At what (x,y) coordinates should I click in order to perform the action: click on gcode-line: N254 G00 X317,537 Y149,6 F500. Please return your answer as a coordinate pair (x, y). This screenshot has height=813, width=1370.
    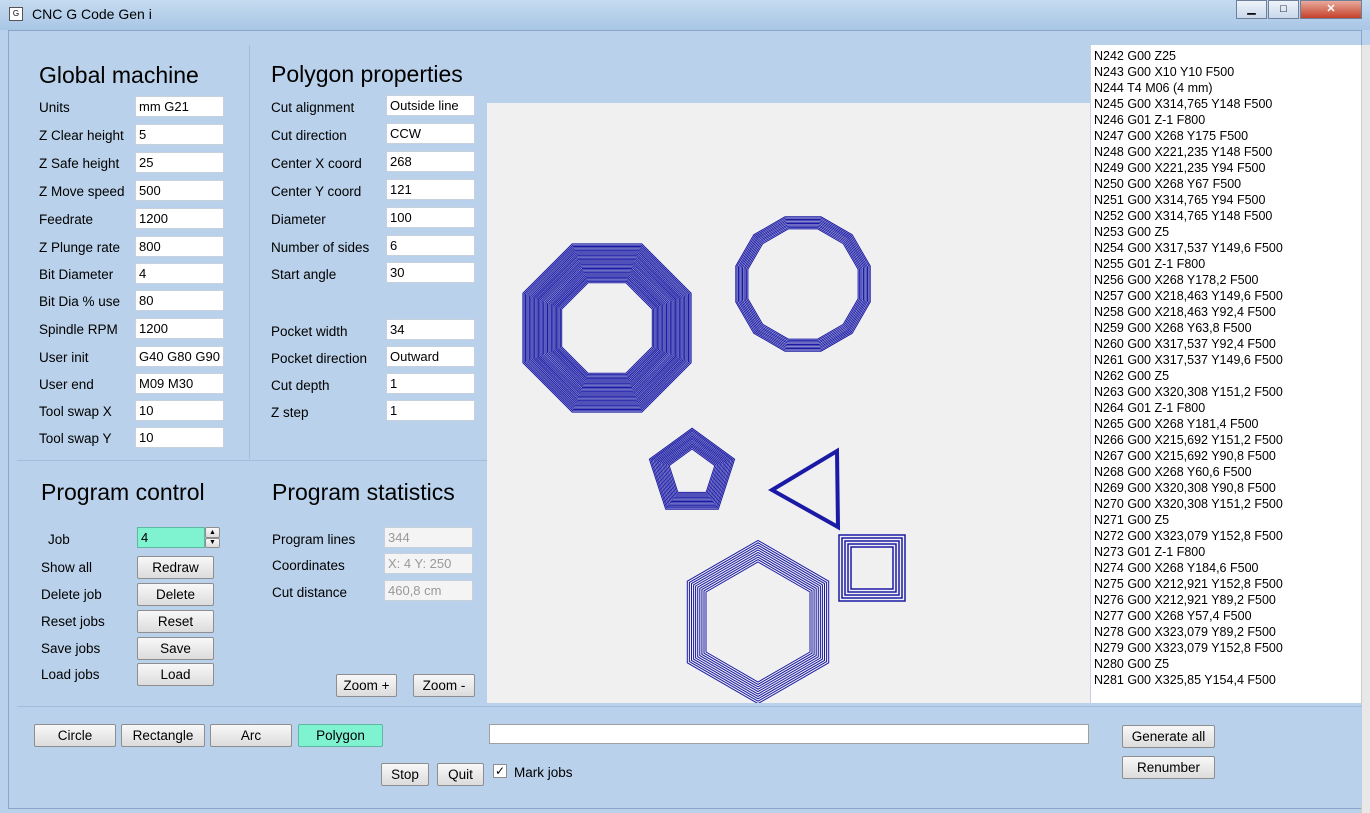
    Looking at the image, I should click on (1188, 248).